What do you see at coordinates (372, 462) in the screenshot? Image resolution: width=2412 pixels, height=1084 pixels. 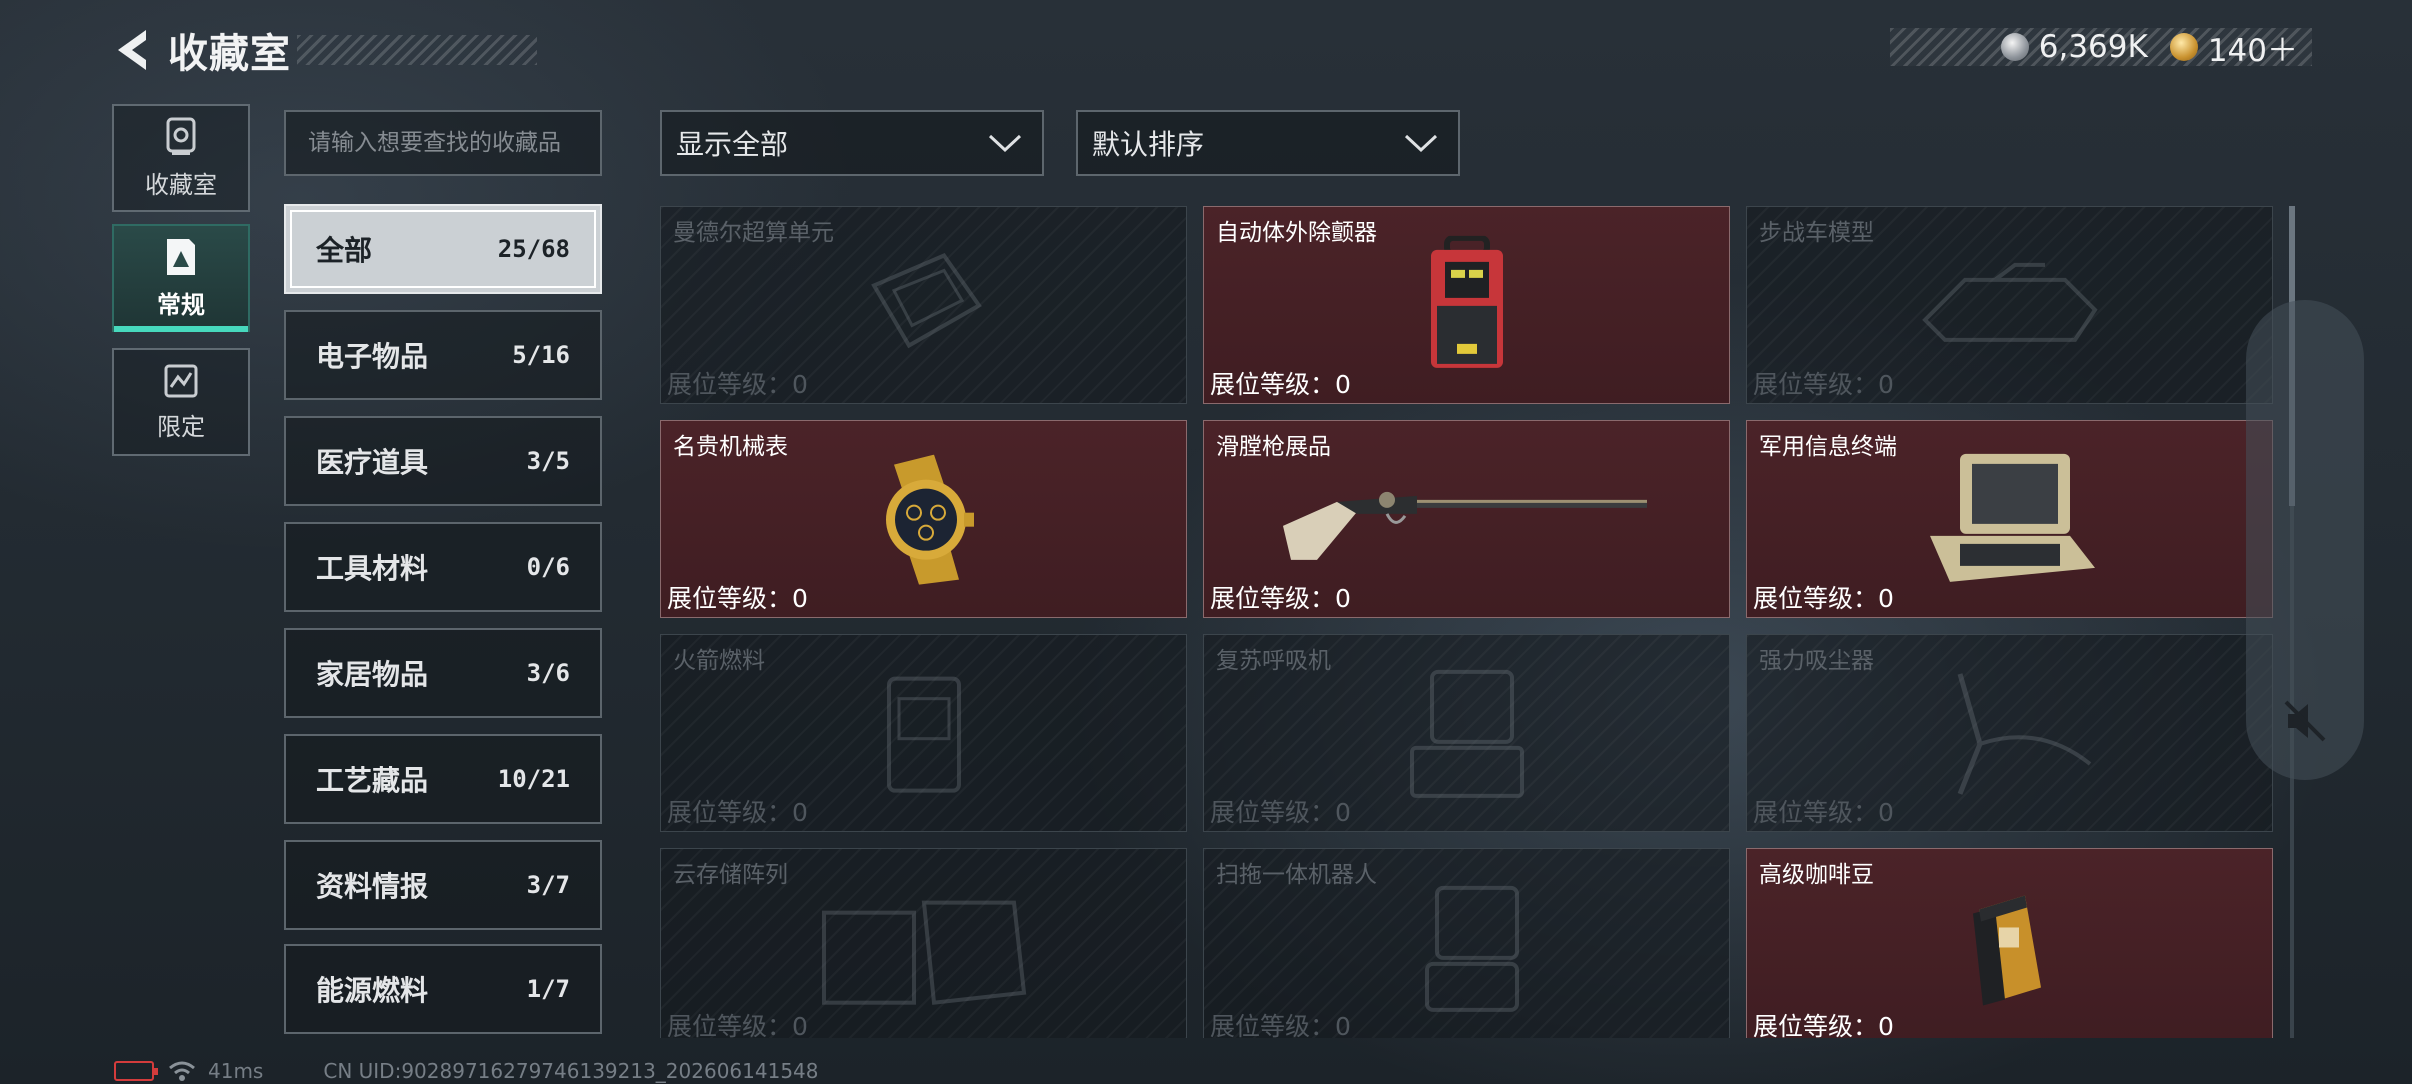 I see `category-name: 医疗道具` at bounding box center [372, 462].